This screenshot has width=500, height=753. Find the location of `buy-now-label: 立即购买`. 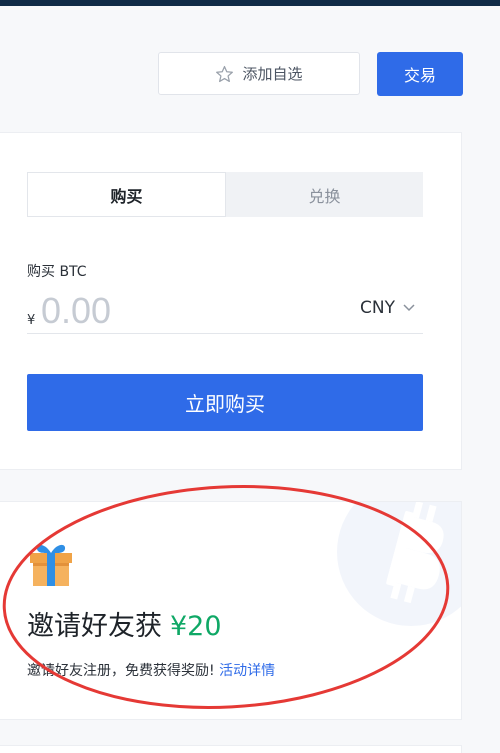

buy-now-label: 立即购买 is located at coordinates (225, 404).